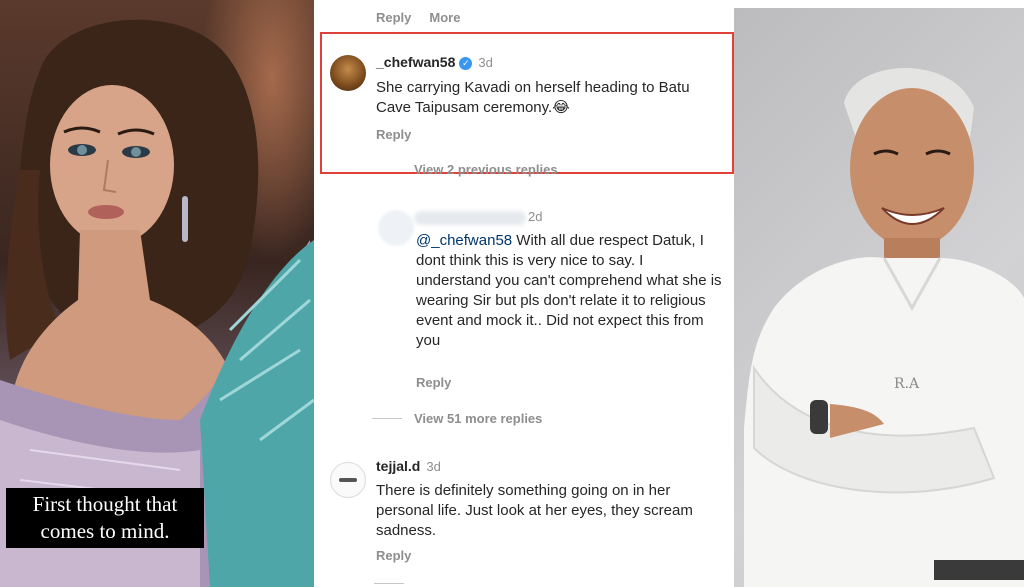 This screenshot has width=1024, height=587. Describe the element at coordinates (387, 418) in the screenshot. I see `divider-dash` at that location.